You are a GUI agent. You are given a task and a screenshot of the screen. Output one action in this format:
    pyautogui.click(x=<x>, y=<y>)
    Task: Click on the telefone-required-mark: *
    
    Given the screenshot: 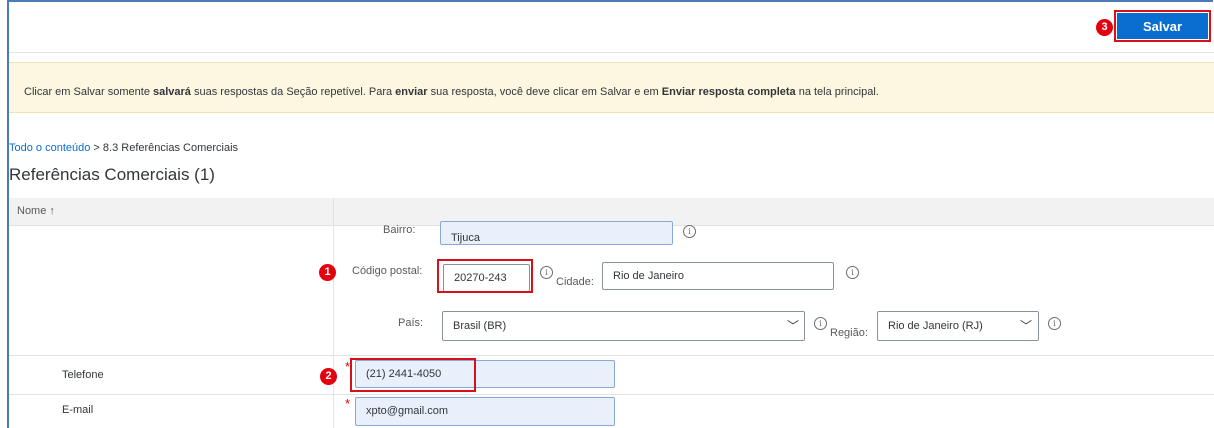 What is the action you would take?
    pyautogui.click(x=348, y=366)
    